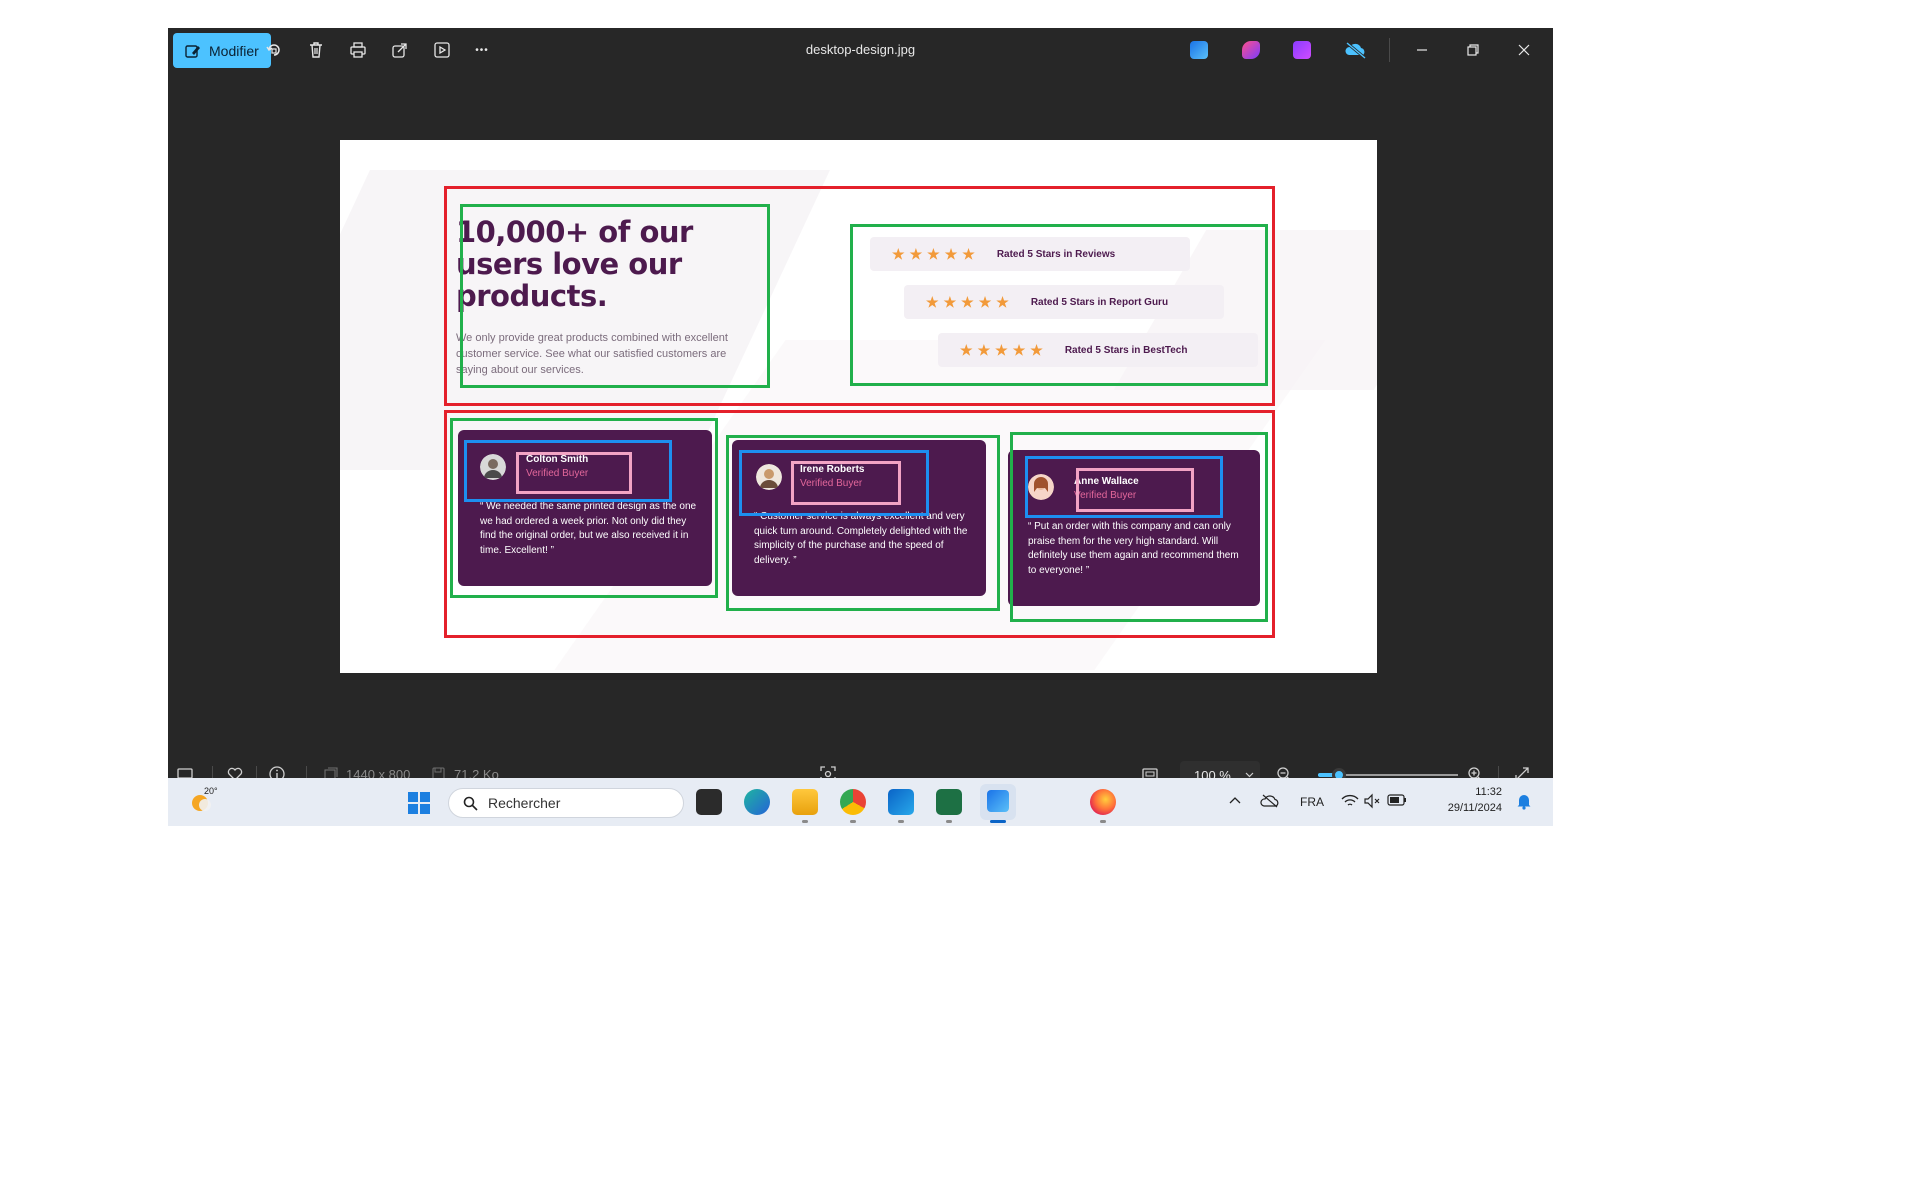 The height and width of the screenshot is (1200, 1920). I want to click on clock-time: 11:32, so click(1471, 792).